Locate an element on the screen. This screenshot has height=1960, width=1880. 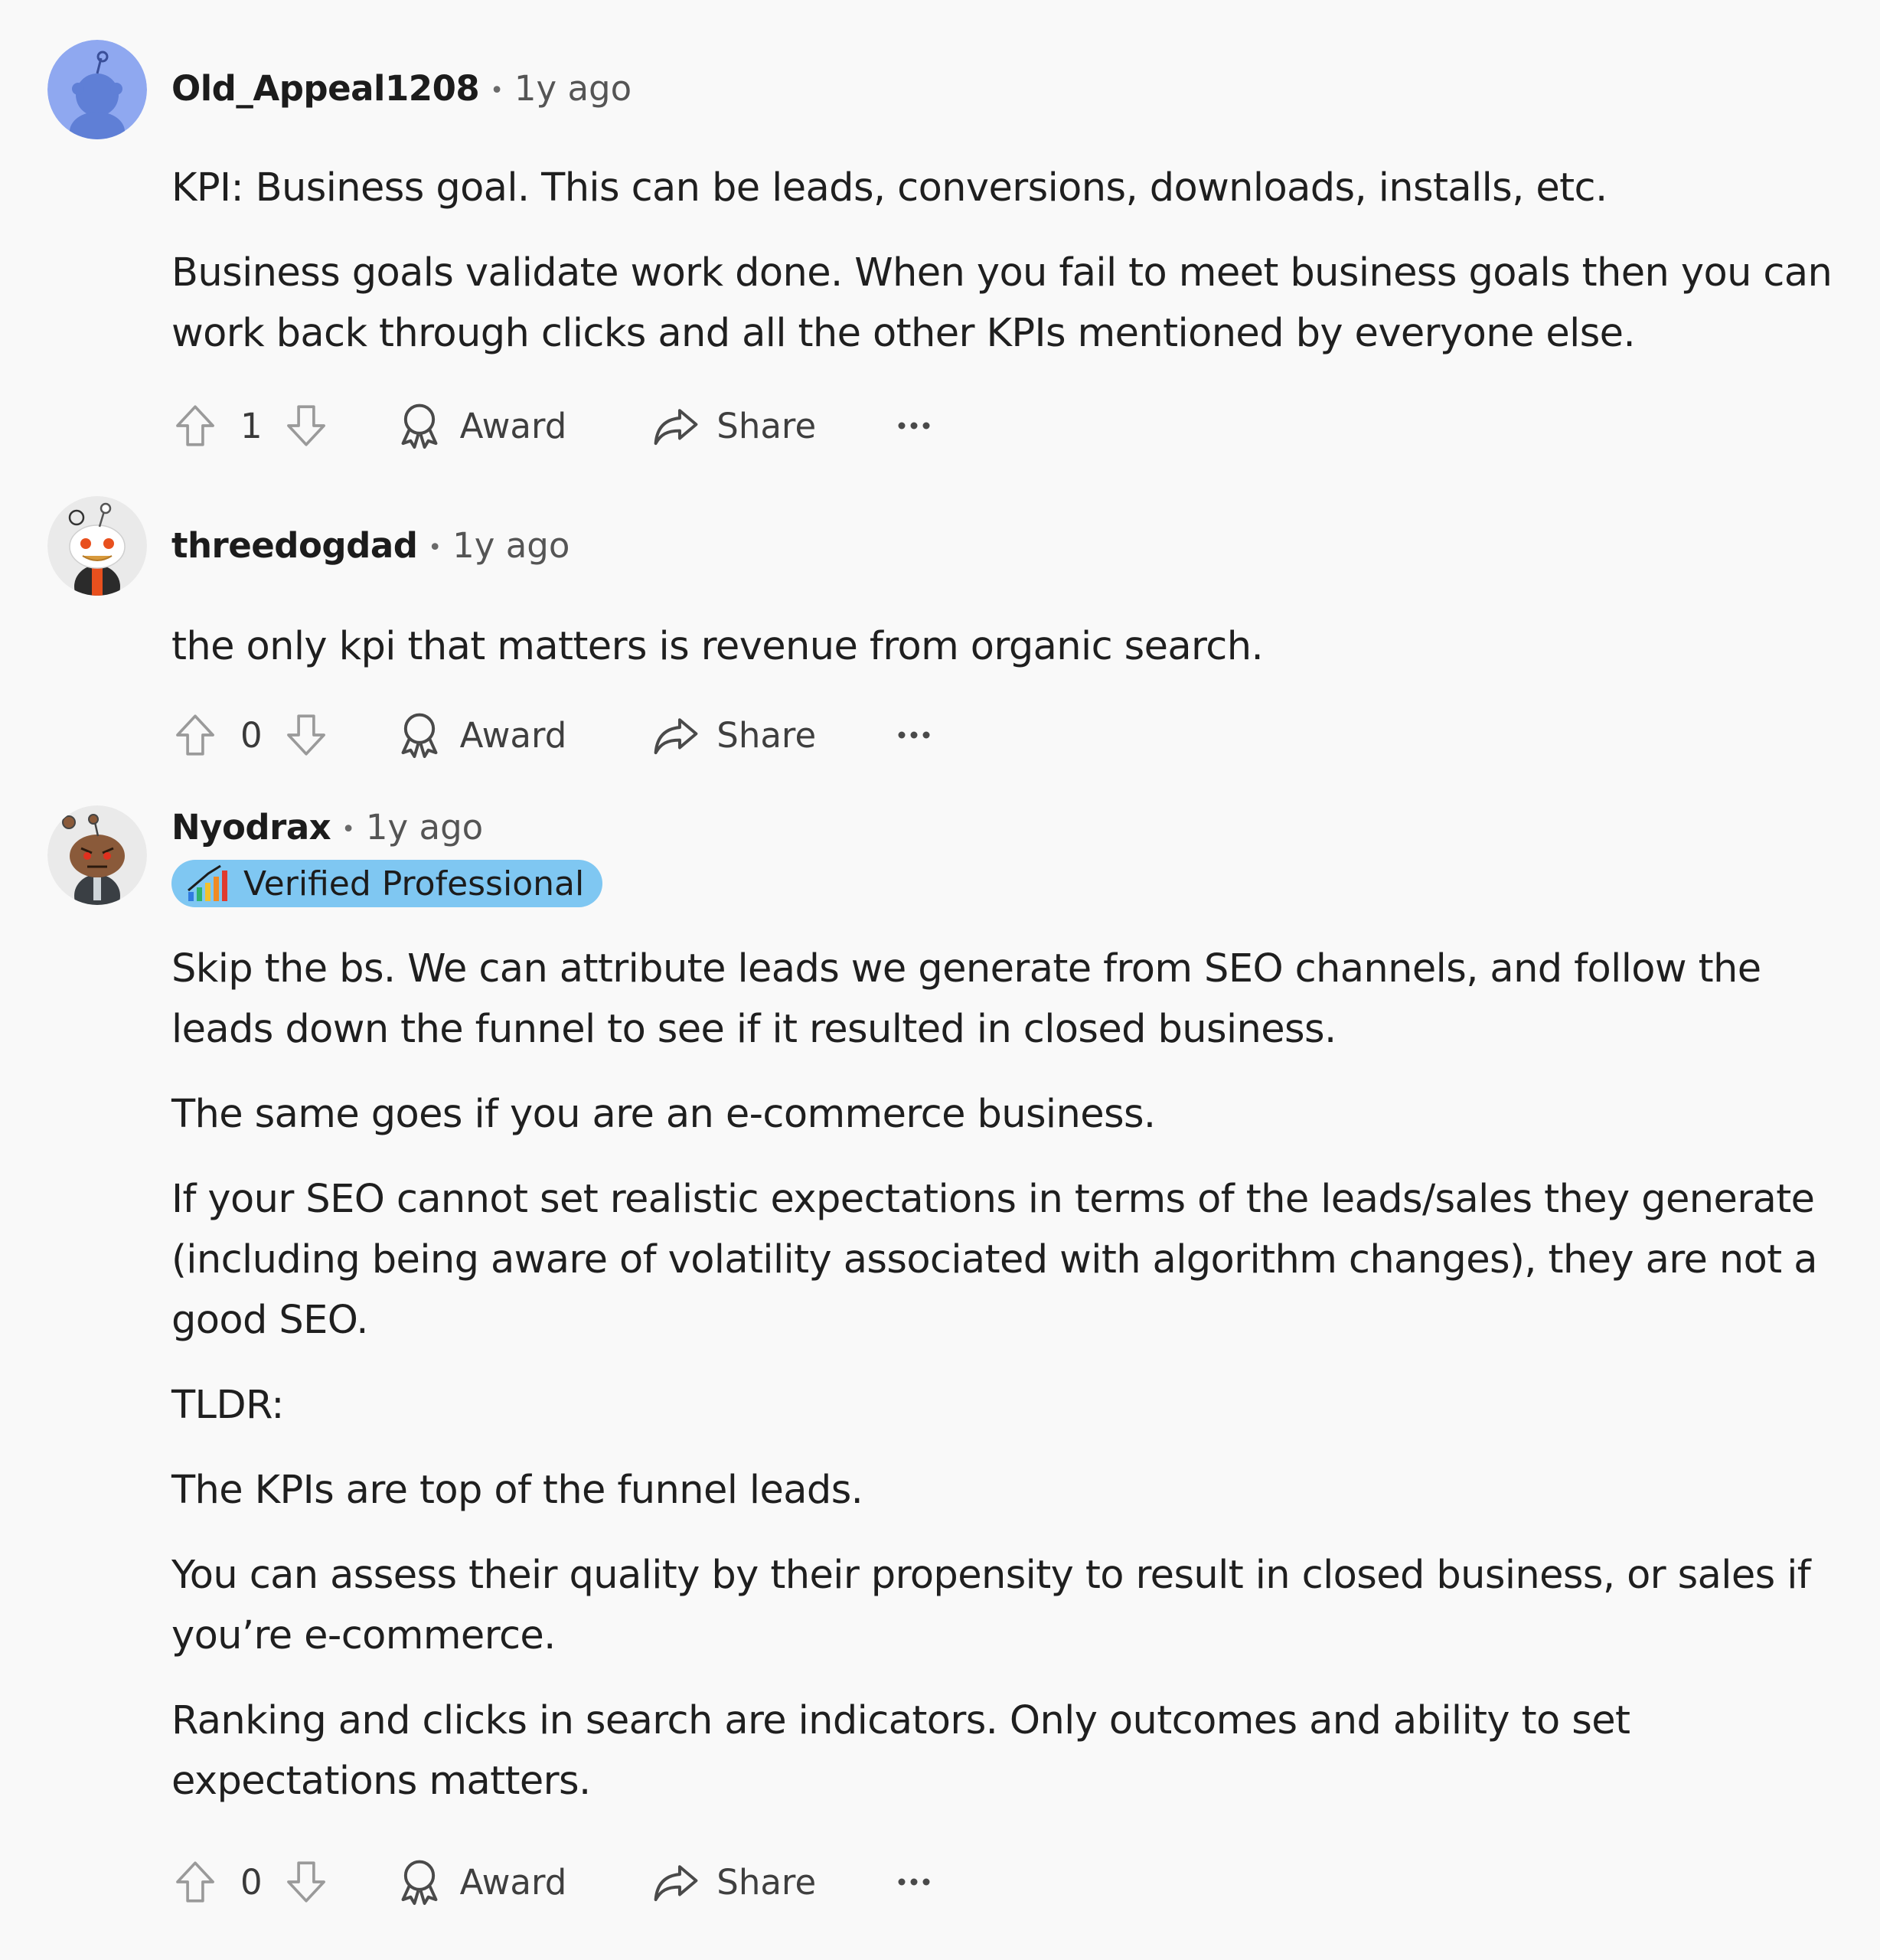
comment-paragraph: The KPIs are top of the funnel leads. is located at coordinates (517, 1490).